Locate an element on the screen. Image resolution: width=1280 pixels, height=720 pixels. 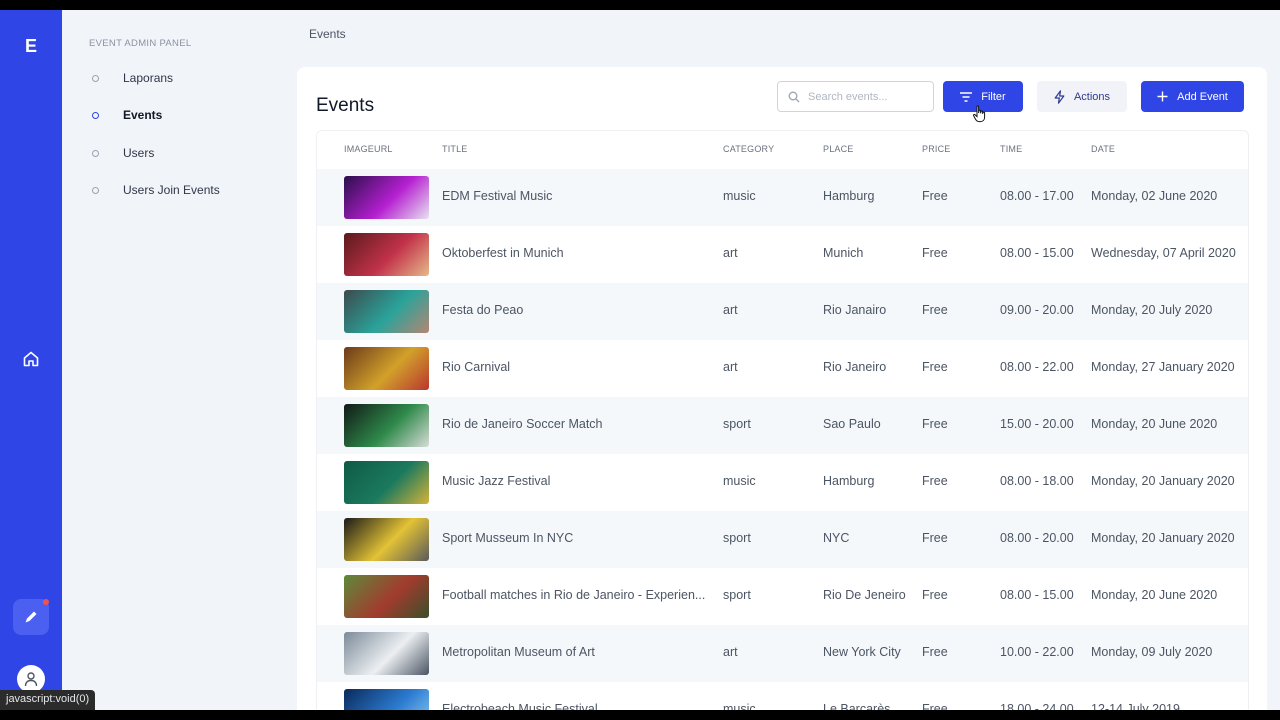
column-header-title: TITLE is located at coordinates (455, 149).